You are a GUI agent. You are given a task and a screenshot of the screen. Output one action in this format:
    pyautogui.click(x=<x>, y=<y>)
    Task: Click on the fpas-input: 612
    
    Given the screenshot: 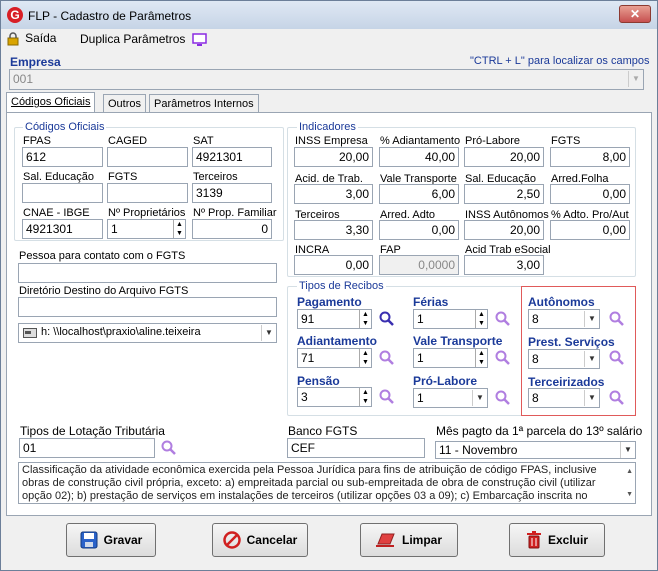 What is the action you would take?
    pyautogui.click(x=62, y=157)
    